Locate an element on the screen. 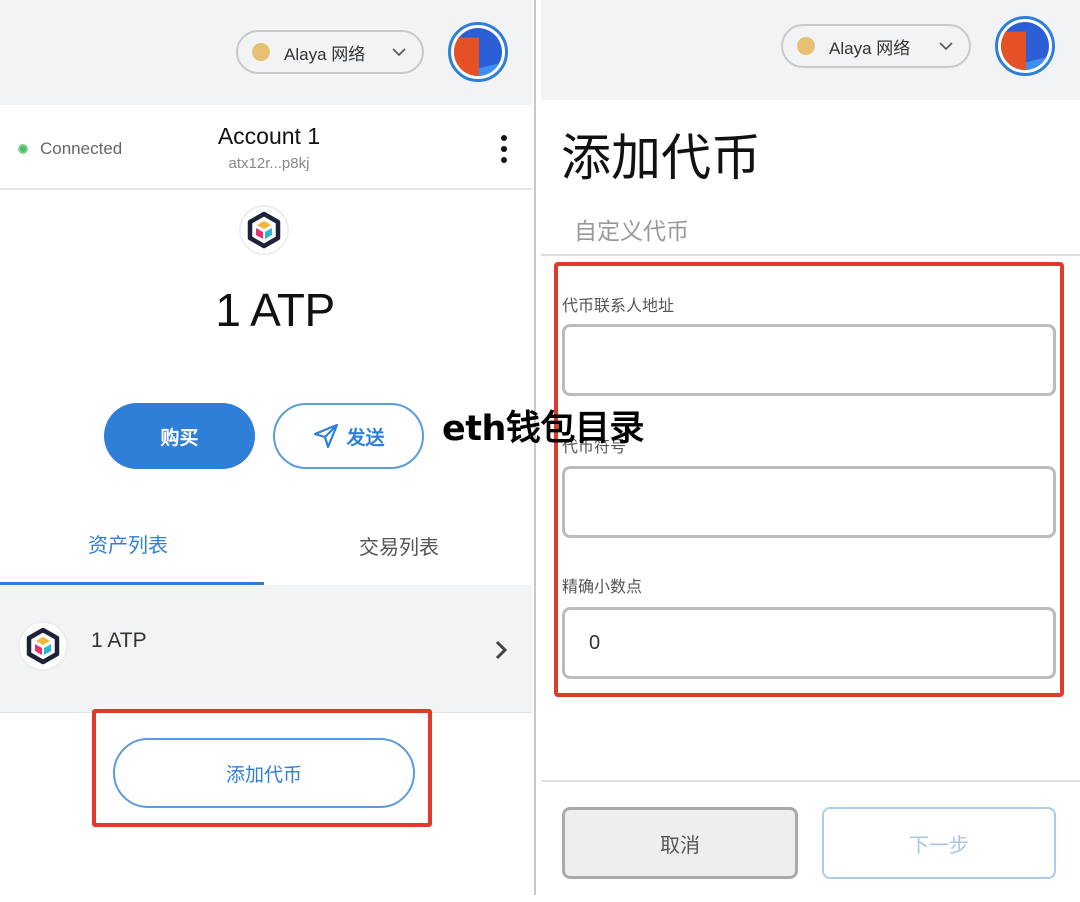 The width and height of the screenshot is (1080, 902). watermark-text: eth钱包目录 is located at coordinates (543, 429).